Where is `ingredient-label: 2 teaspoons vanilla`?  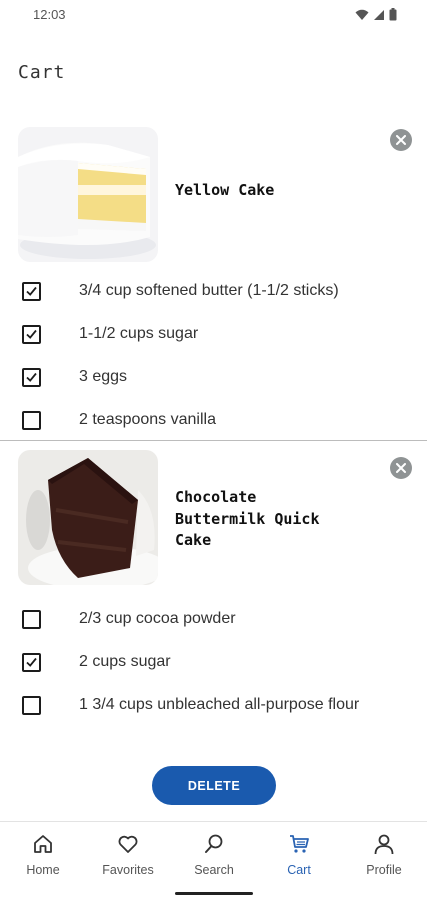 ingredient-label: 2 teaspoons vanilla is located at coordinates (147, 419).